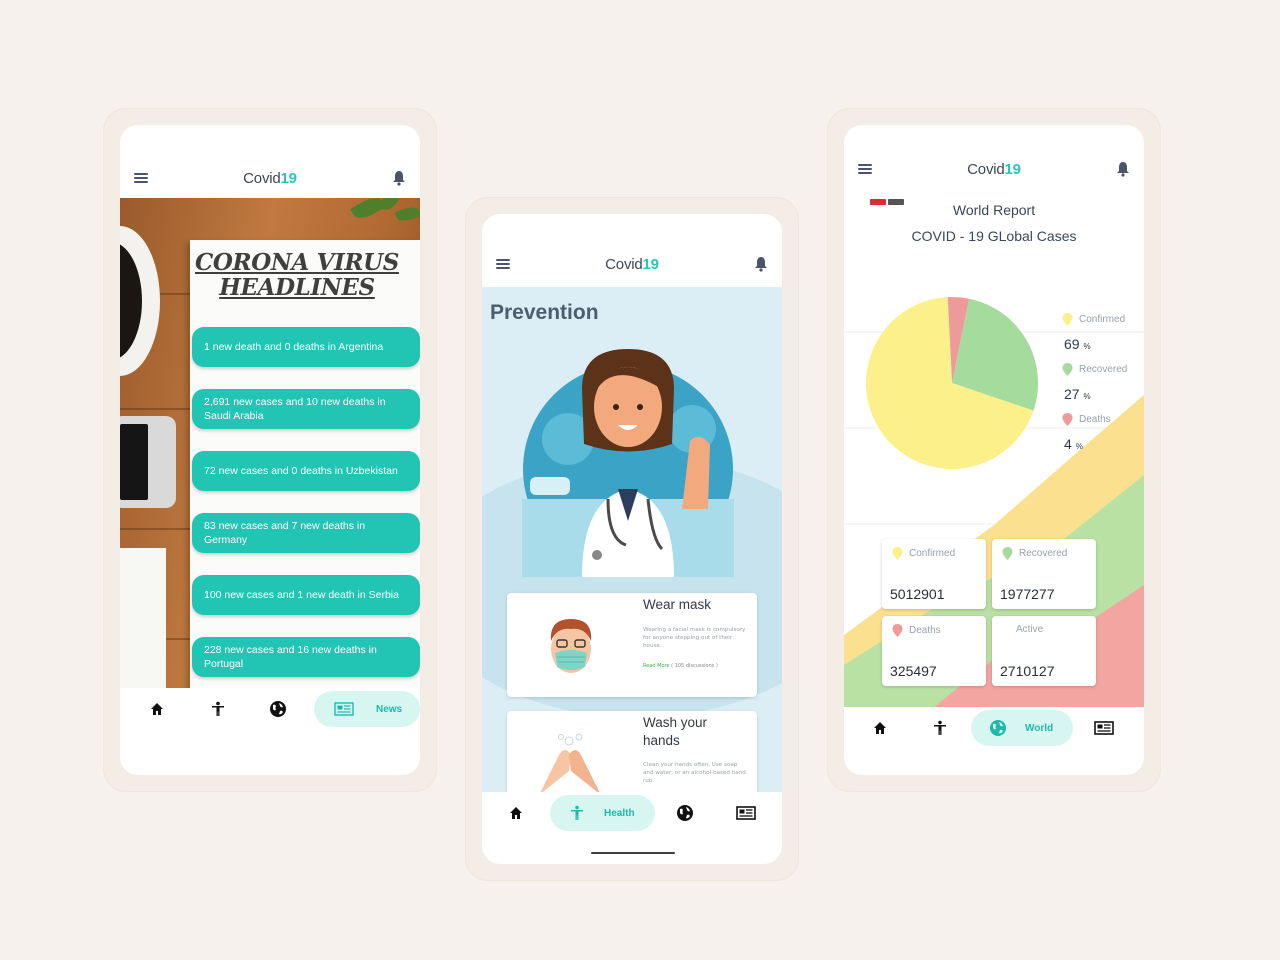 The image size is (1280, 960). Describe the element at coordinates (619, 813) in the screenshot. I see `nav-health-label: Health` at that location.